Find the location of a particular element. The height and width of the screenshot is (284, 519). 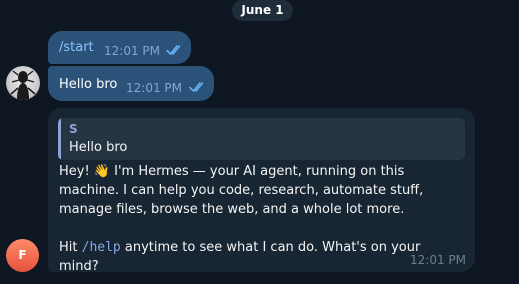

date-separator: June 1 is located at coordinates (262, 10).